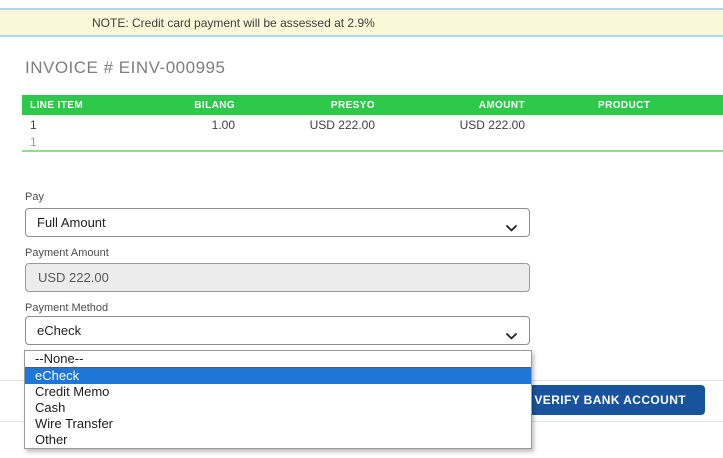  What do you see at coordinates (610, 400) in the screenshot?
I see `verify-bank-account-button: VERIFY BANK ACCOUNT` at bounding box center [610, 400].